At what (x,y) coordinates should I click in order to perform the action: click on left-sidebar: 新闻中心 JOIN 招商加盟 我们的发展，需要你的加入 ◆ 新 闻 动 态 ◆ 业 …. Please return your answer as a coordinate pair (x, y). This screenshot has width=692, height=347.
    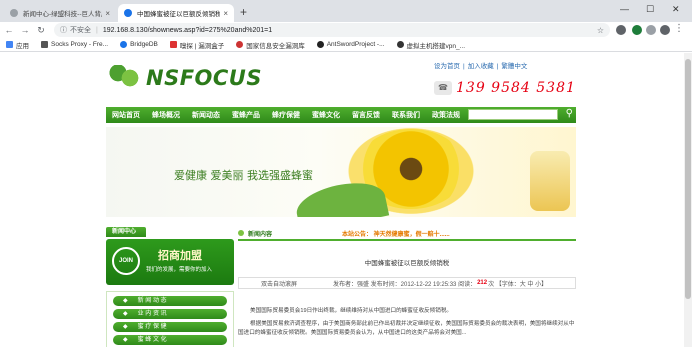
    Looking at the image, I should click on (170, 287).